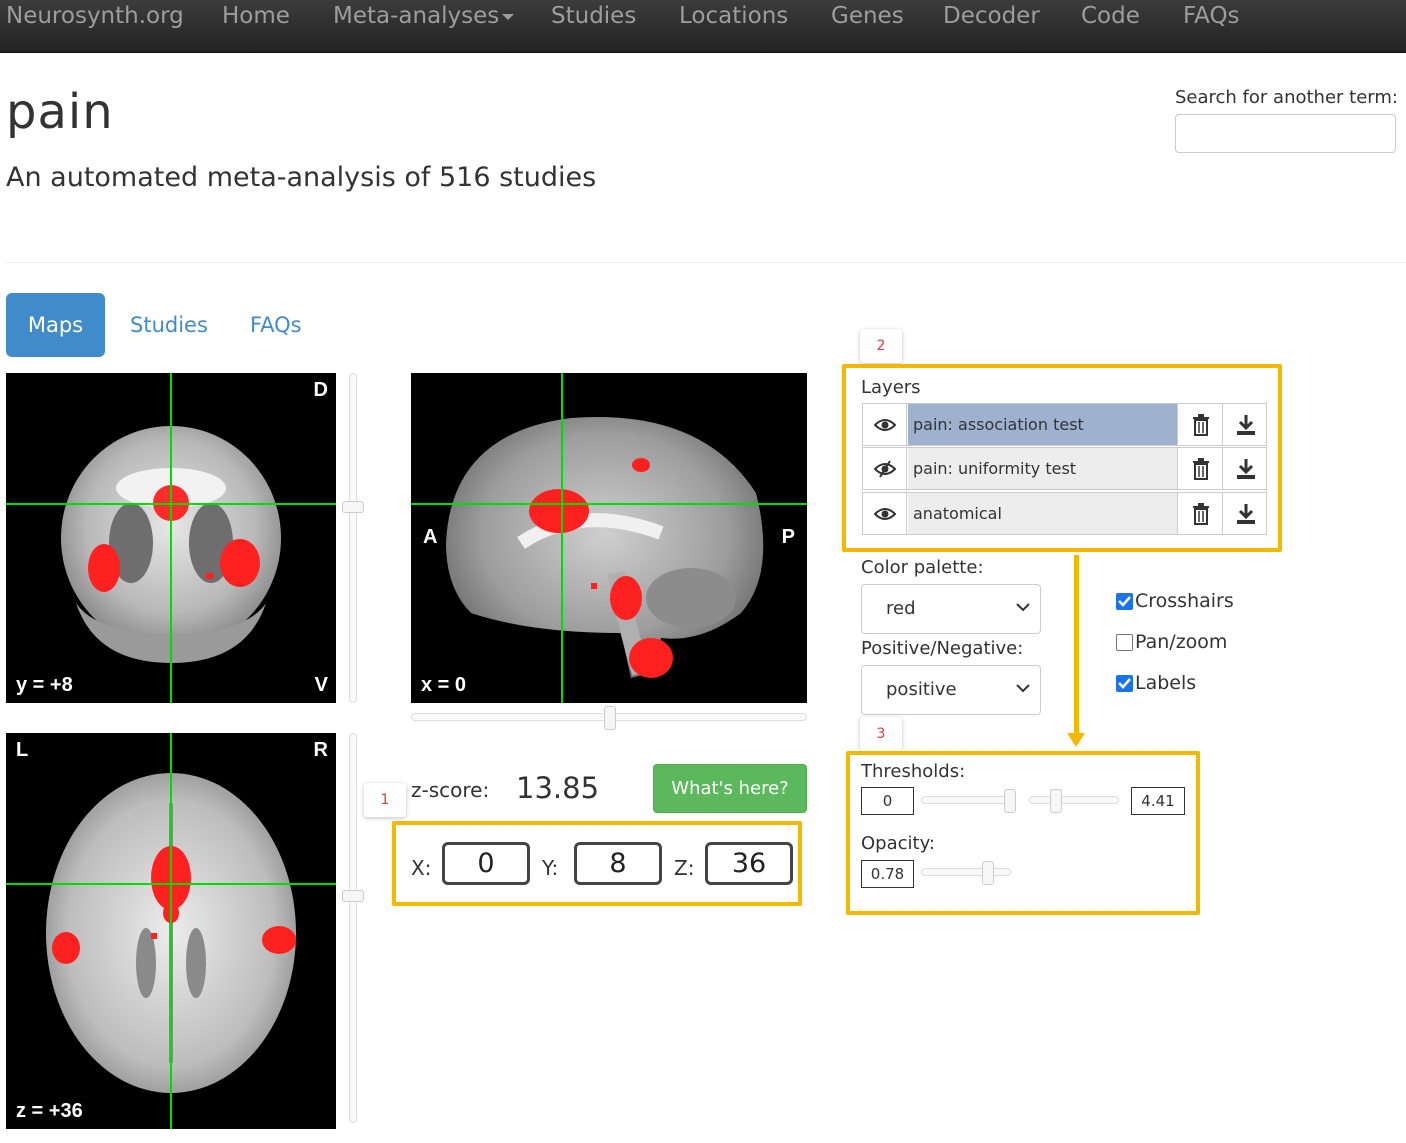 Image resolution: width=1406 pixels, height=1143 pixels. What do you see at coordinates (1285, 133) in the screenshot?
I see `search-input` at bounding box center [1285, 133].